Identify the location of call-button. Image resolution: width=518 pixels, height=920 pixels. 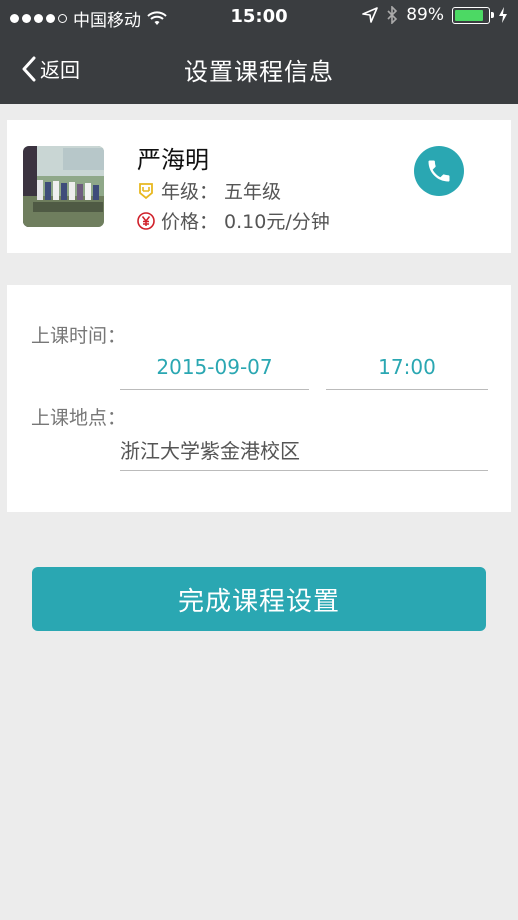
(439, 171).